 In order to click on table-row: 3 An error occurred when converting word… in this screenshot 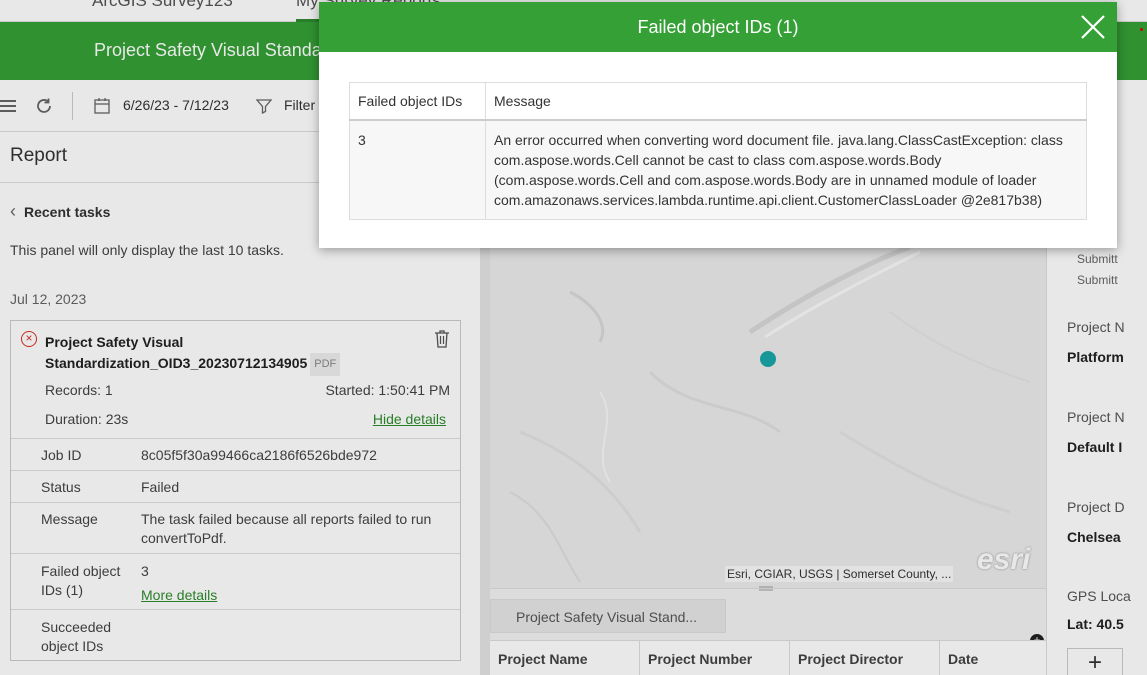, I will do `click(718, 169)`.